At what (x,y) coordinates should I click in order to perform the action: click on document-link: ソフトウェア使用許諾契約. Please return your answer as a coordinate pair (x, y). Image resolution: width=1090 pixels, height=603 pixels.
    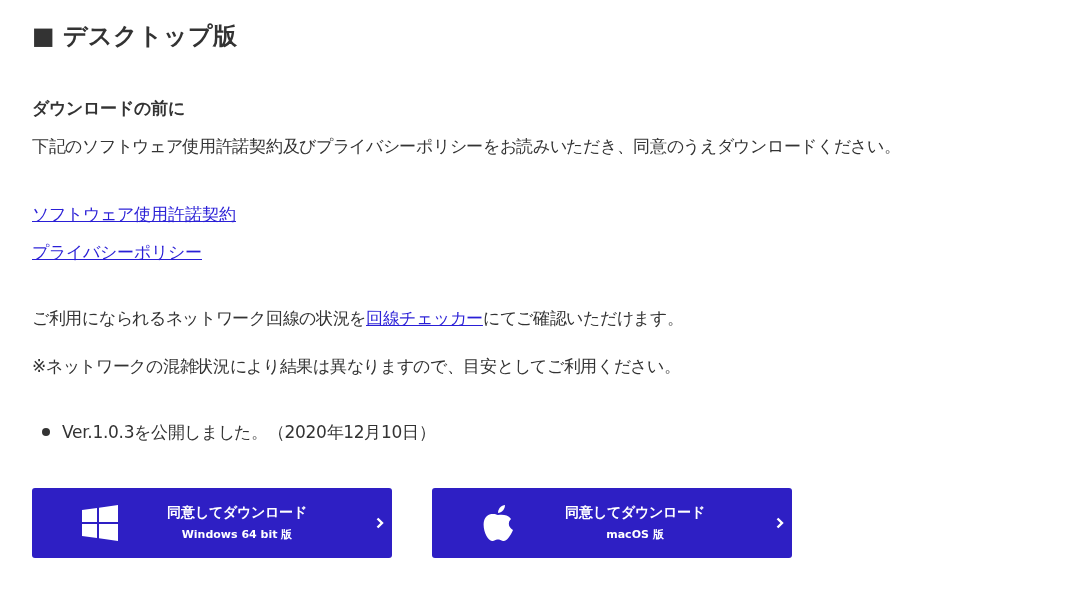
    Looking at the image, I should click on (134, 214).